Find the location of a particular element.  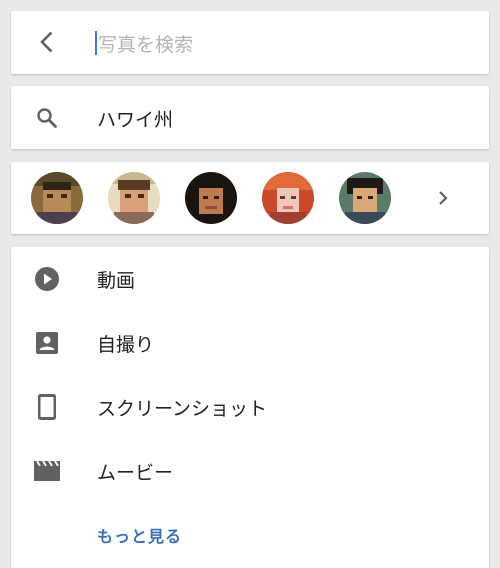

search-placeholder: 写真を検索 is located at coordinates (146, 44).